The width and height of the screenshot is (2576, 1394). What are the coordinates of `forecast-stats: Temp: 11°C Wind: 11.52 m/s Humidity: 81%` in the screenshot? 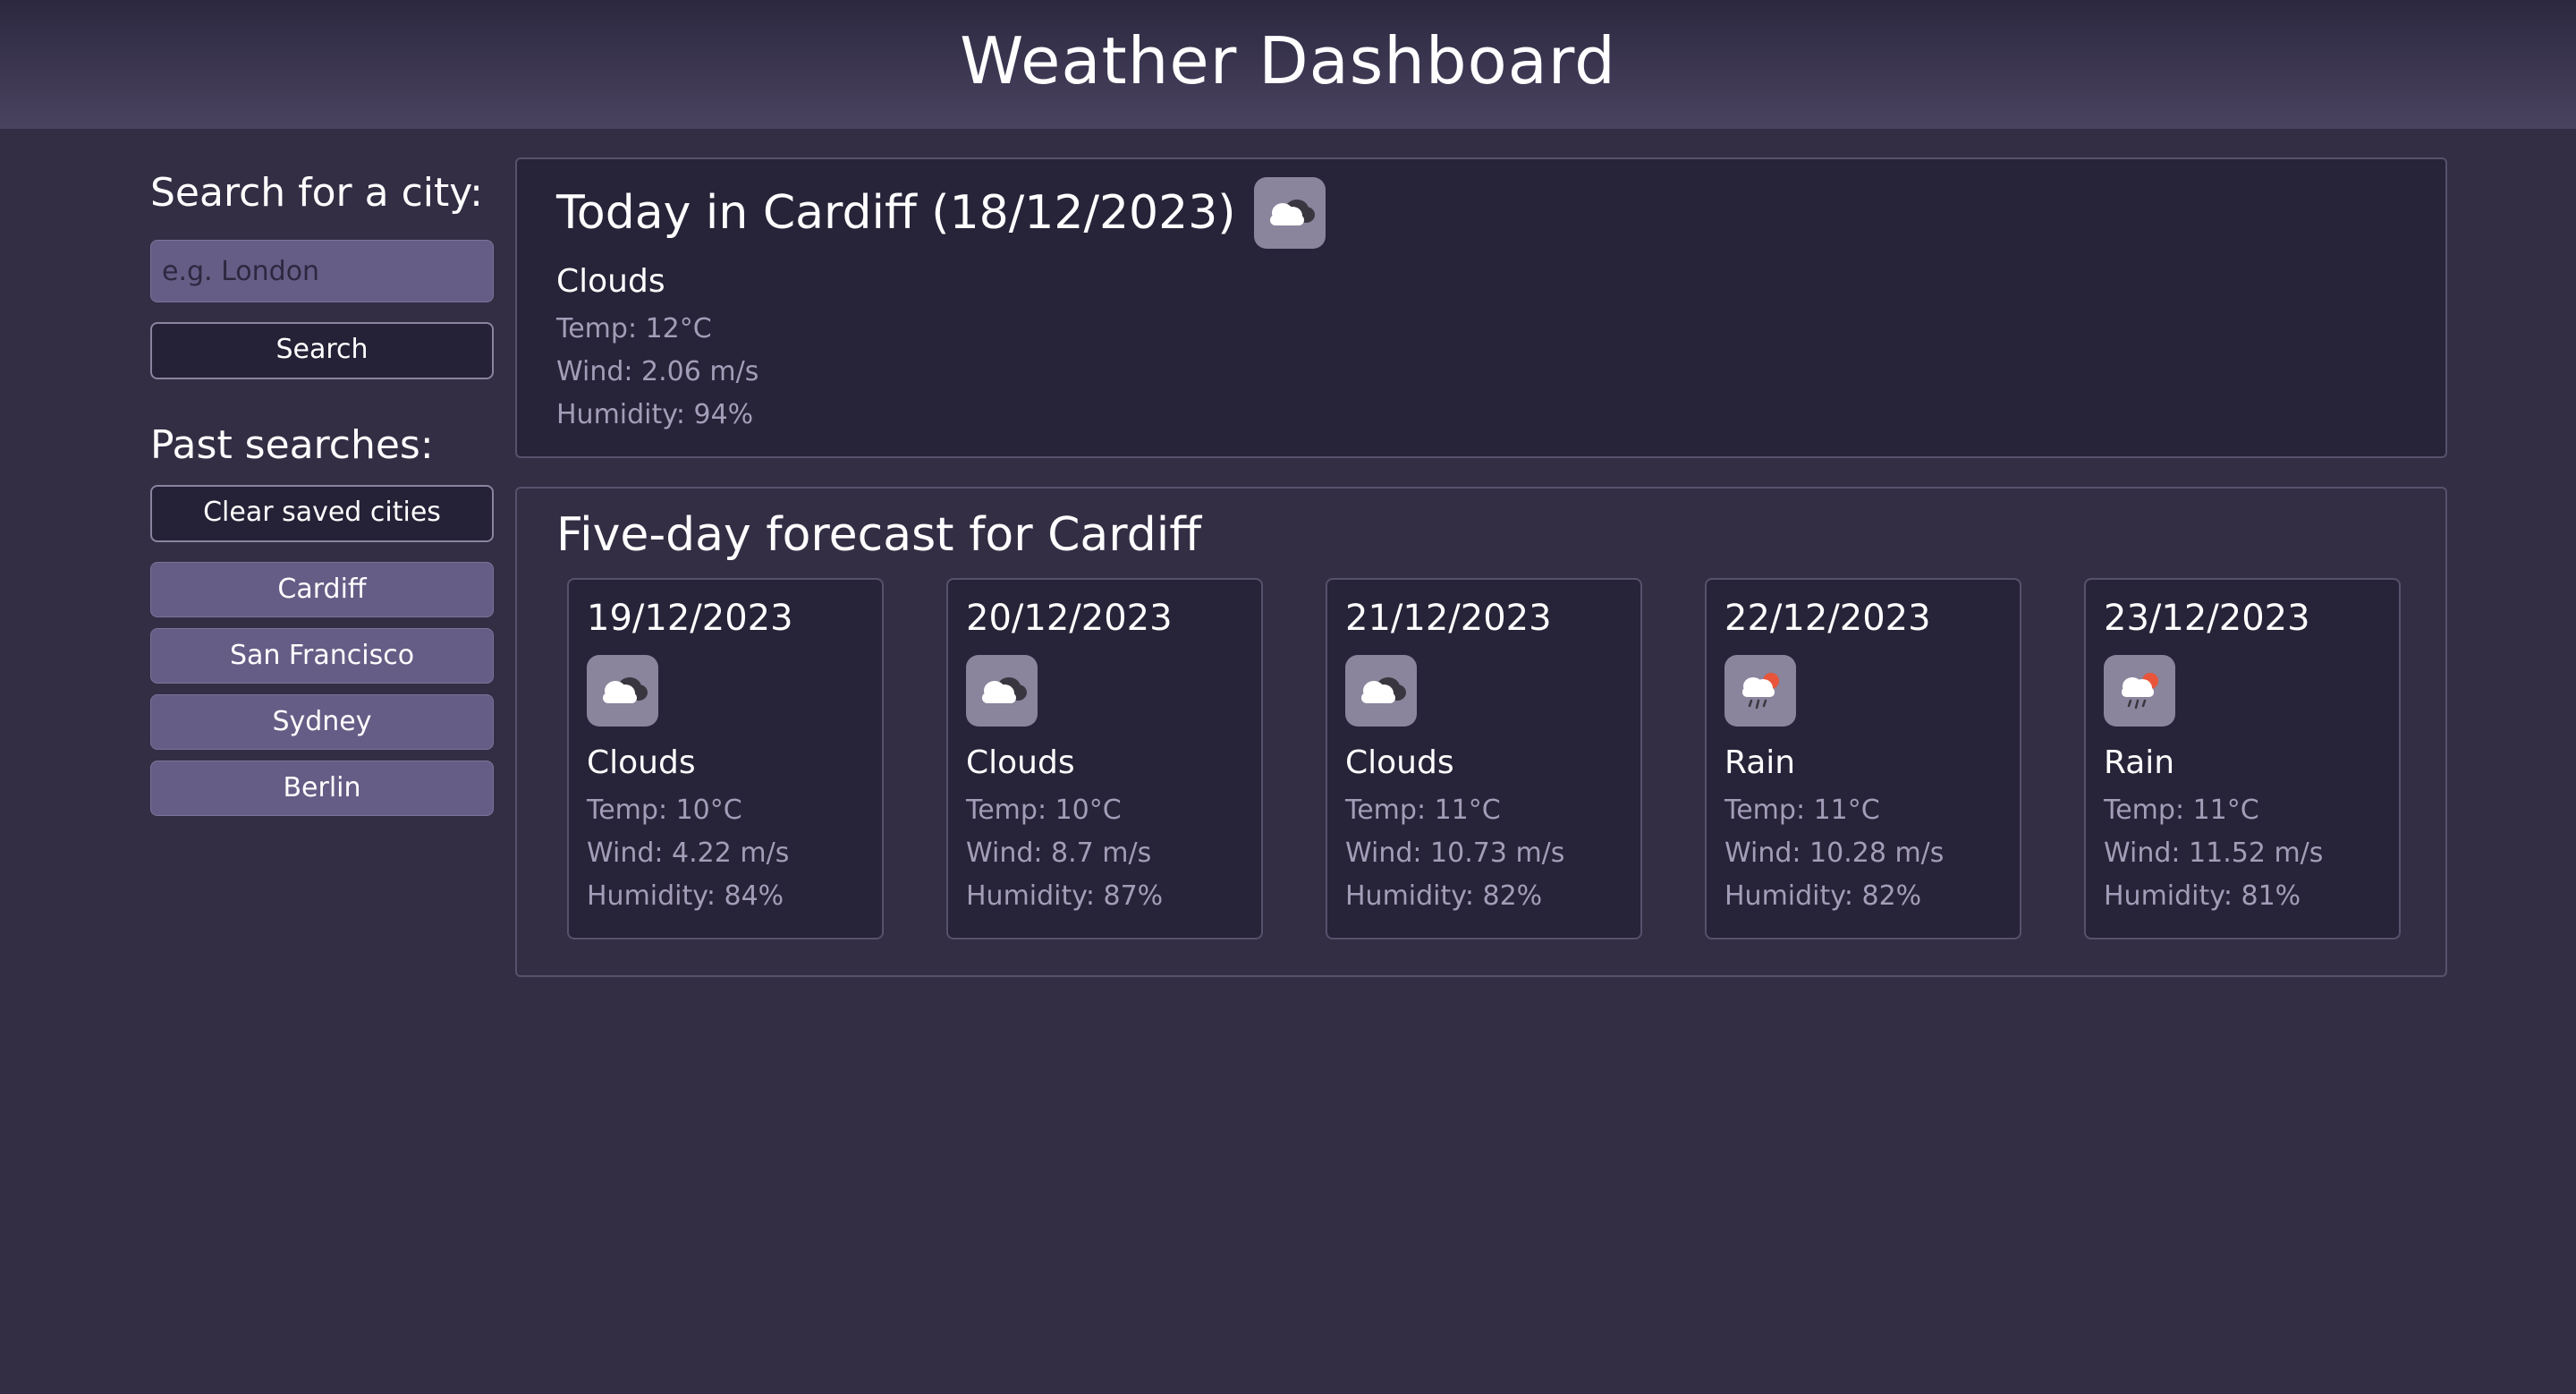 It's located at (2213, 853).